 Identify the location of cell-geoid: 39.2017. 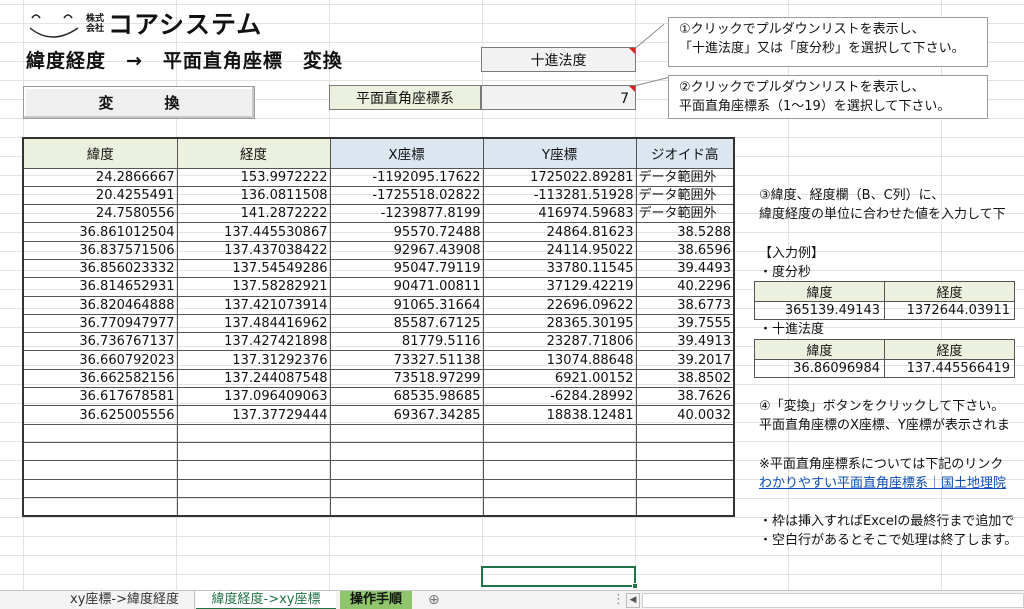
(685, 360).